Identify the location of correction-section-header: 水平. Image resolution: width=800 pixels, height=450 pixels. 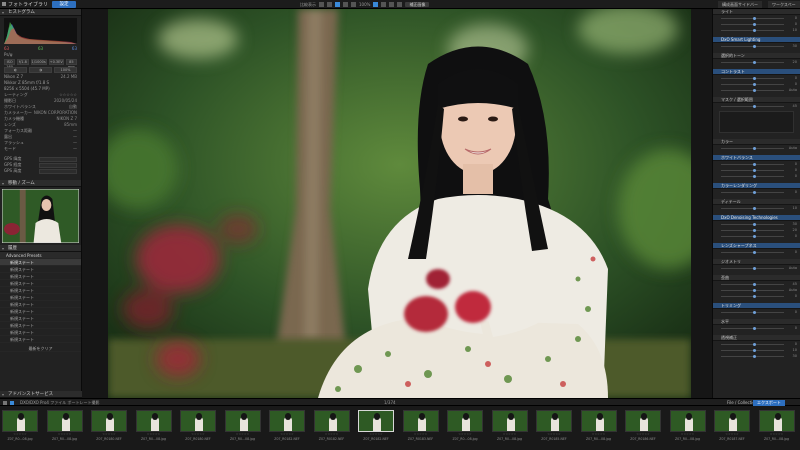
(756, 322).